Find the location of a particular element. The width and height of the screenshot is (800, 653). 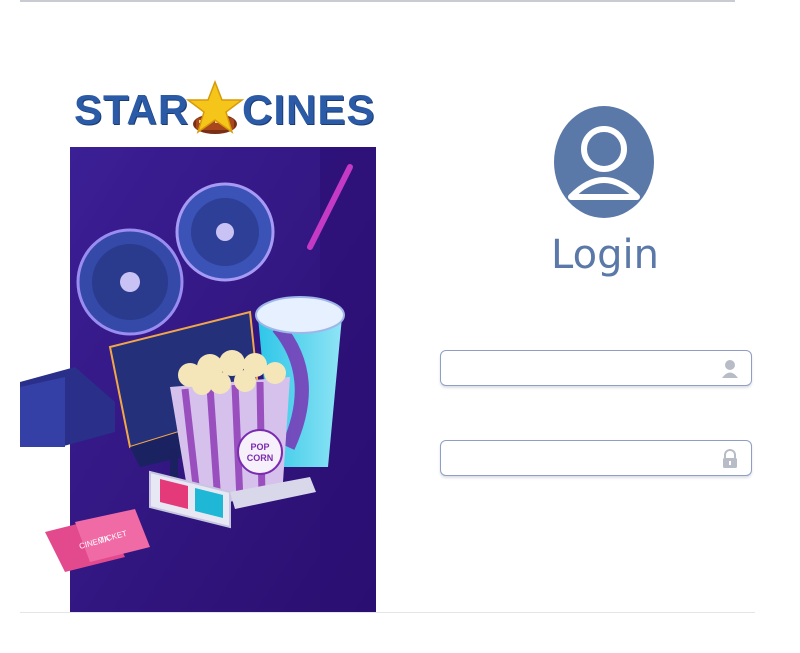

star-film-icon is located at coordinates (215, 107).